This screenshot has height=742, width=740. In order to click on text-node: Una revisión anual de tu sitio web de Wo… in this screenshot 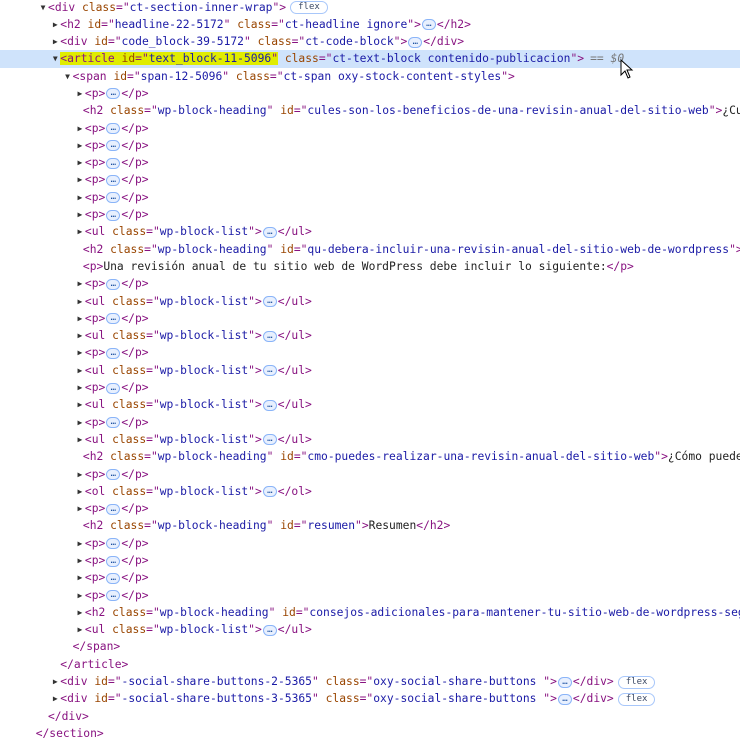, I will do `click(354, 266)`.